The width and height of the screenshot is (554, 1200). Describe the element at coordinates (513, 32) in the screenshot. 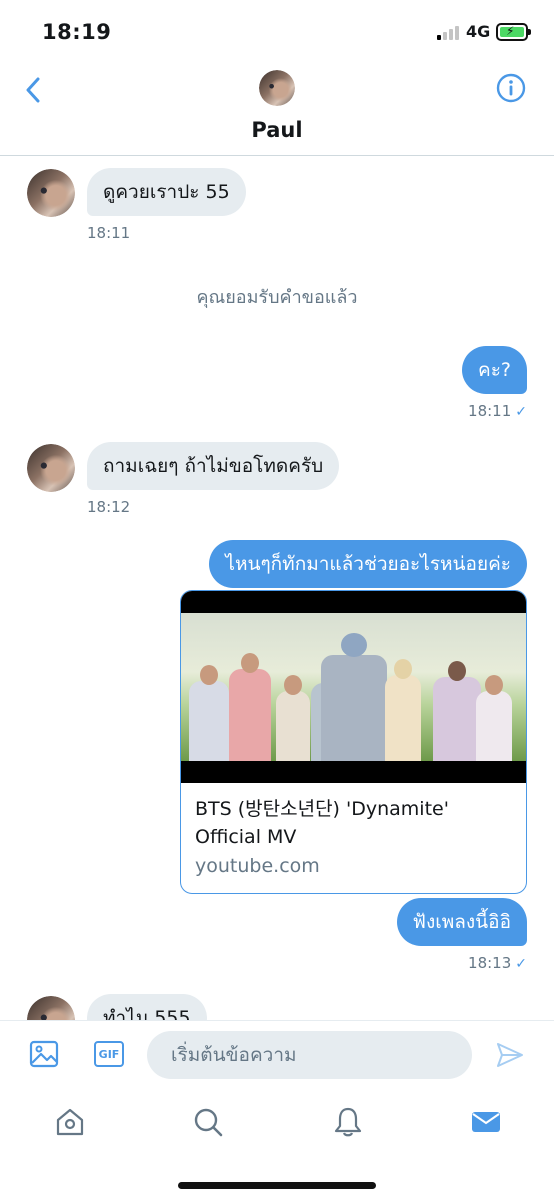

I see `battery-icon: ⚡` at that location.